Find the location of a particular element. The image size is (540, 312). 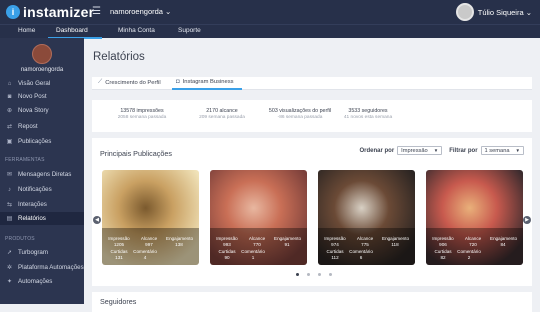

post-metric-value: 4 is located at coordinates (145, 257).